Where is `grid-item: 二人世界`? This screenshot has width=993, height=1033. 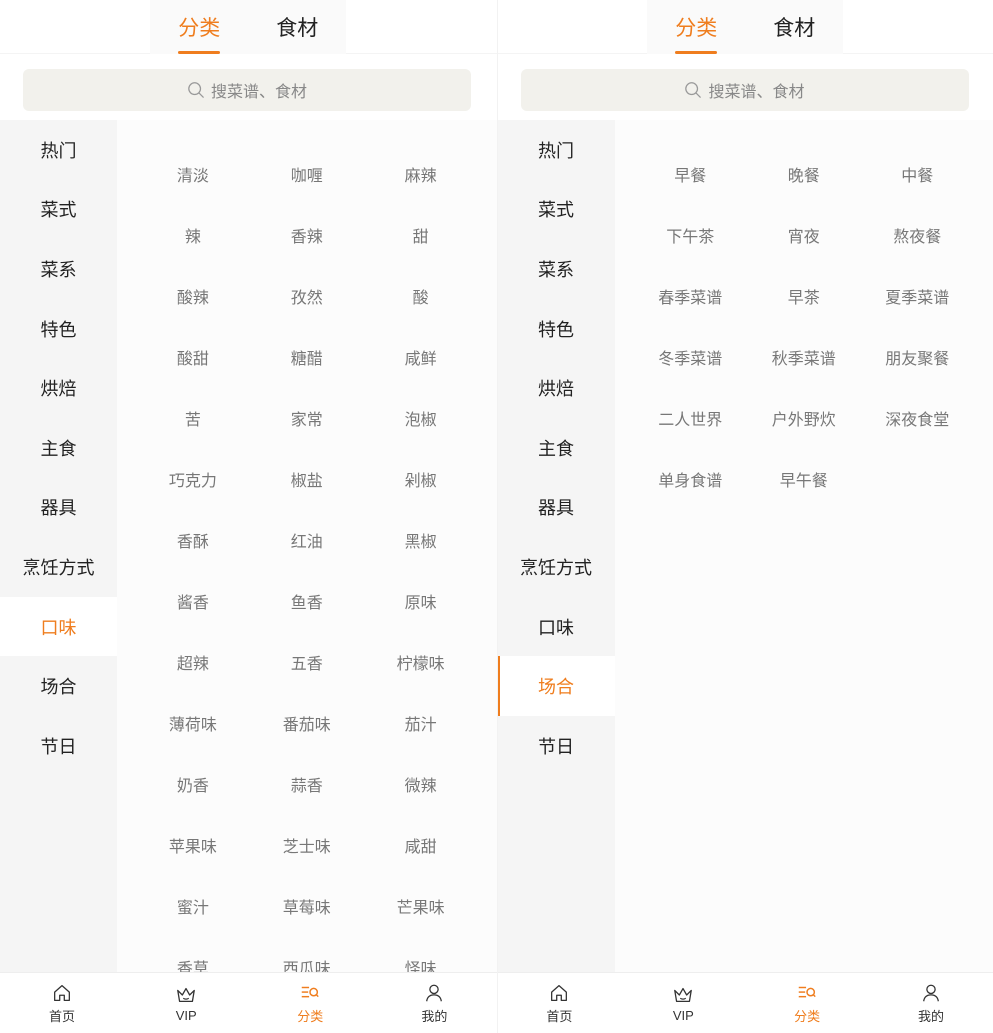
grid-item: 二人世界 is located at coordinates (691, 417).